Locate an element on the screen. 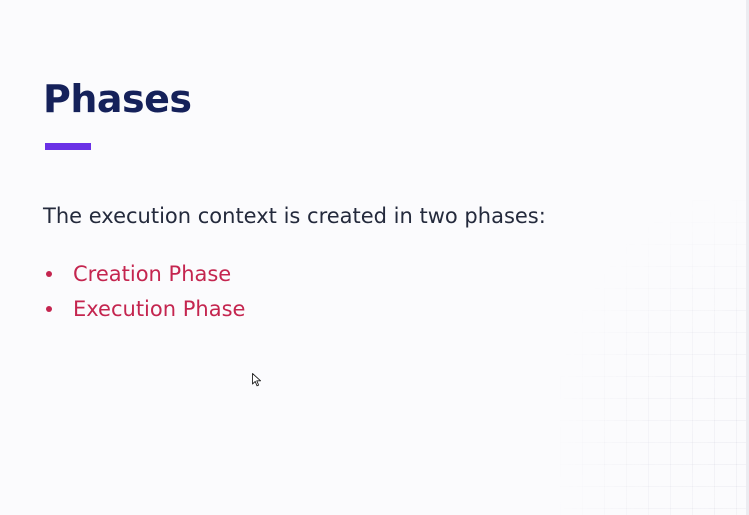 This screenshot has height=515, width=749. list-item-label: Creation Phase is located at coordinates (152, 274).